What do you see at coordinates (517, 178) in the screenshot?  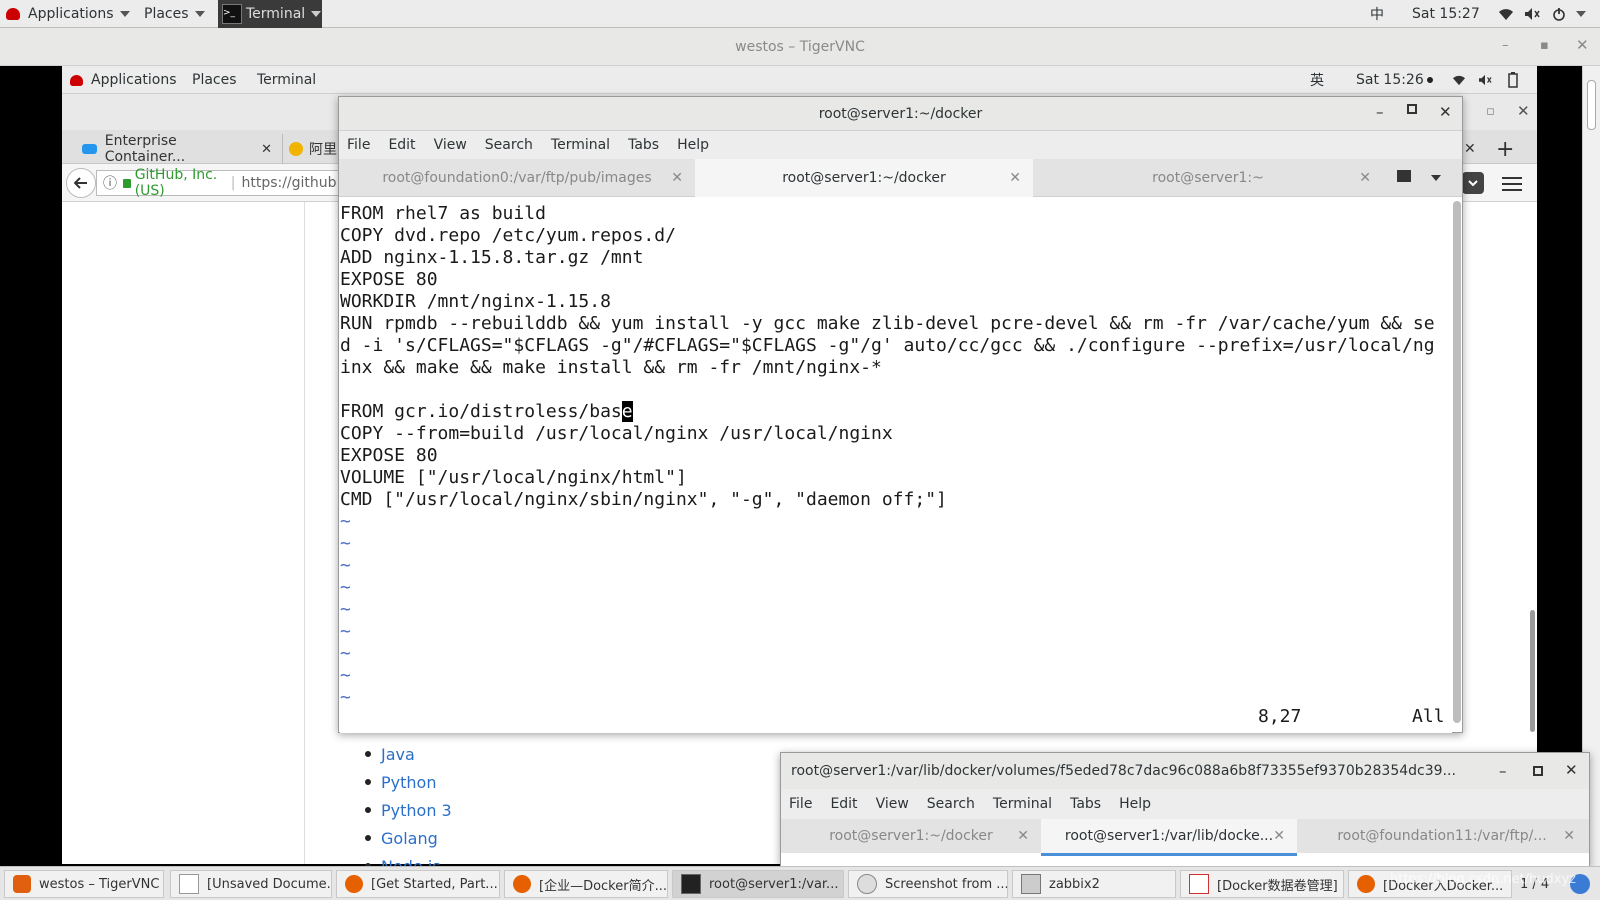 I see `terminal-tab-foundation0: root@foundation0:/var/ftp/pub/images ✕` at bounding box center [517, 178].